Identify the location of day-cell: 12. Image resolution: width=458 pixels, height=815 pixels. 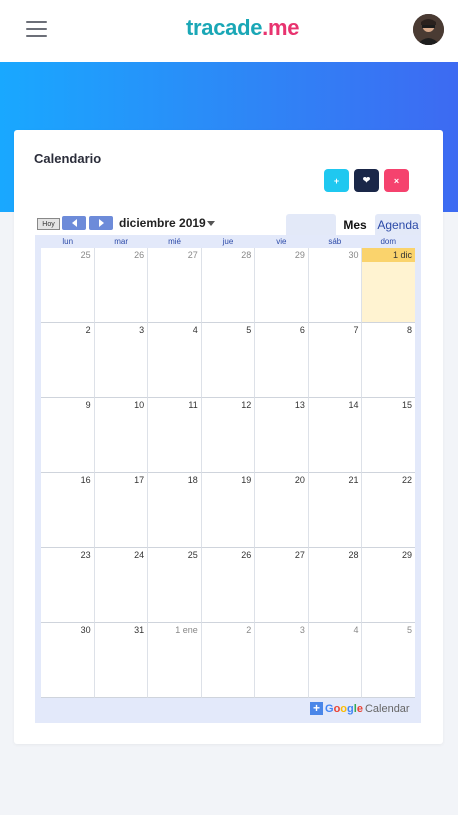
(228, 435).